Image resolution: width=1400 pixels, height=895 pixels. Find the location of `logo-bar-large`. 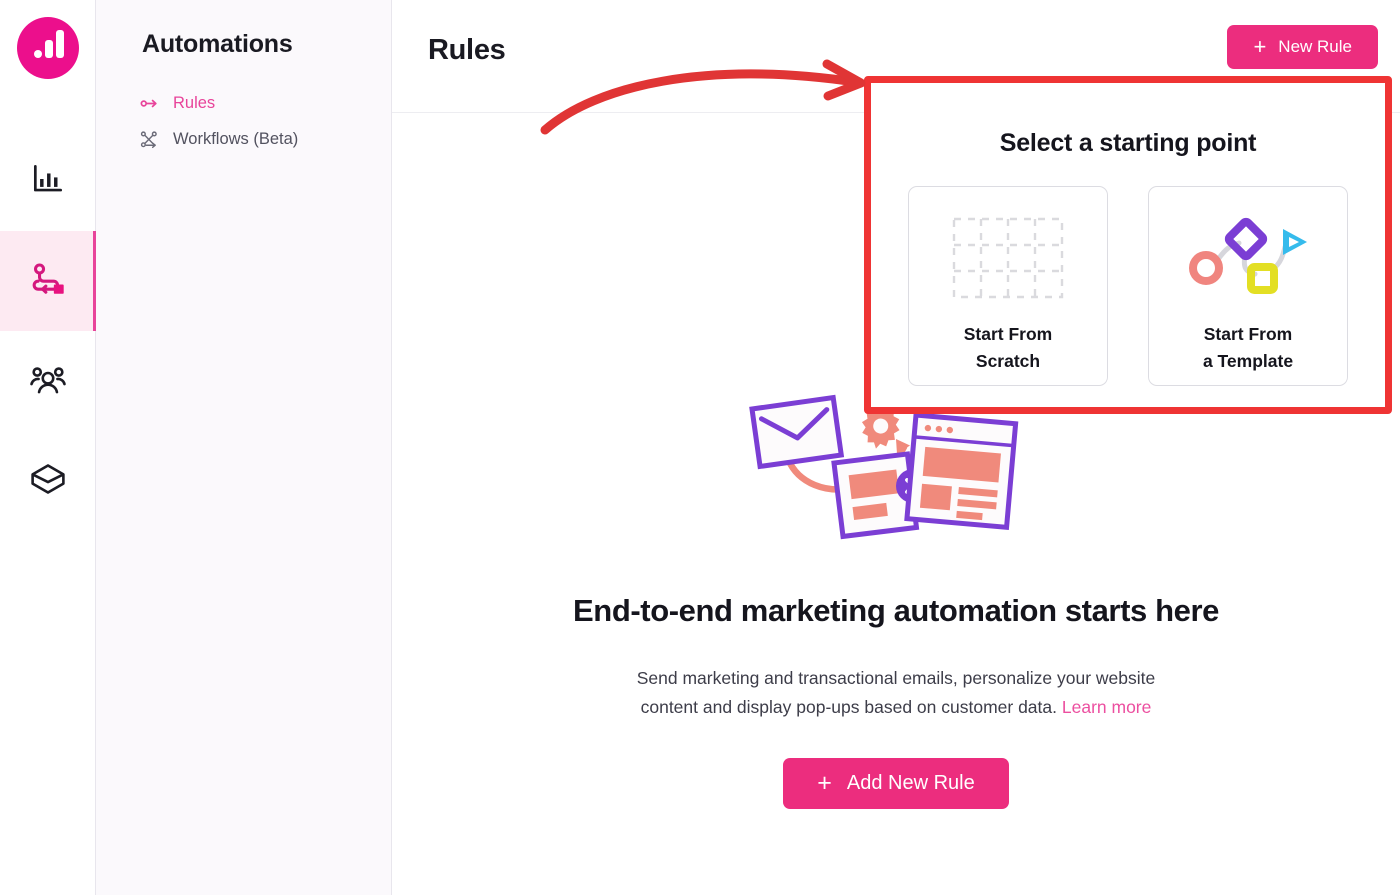

logo-bar-large is located at coordinates (59, 44).